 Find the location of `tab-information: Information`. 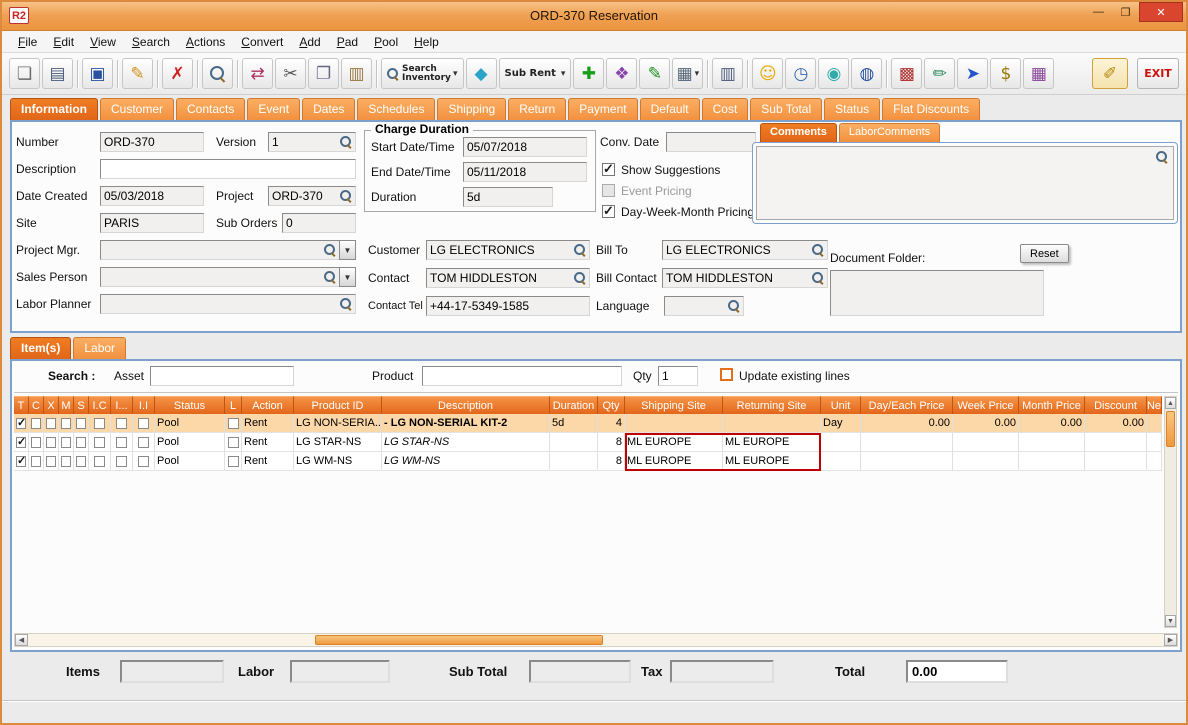

tab-information: Information is located at coordinates (54, 109).